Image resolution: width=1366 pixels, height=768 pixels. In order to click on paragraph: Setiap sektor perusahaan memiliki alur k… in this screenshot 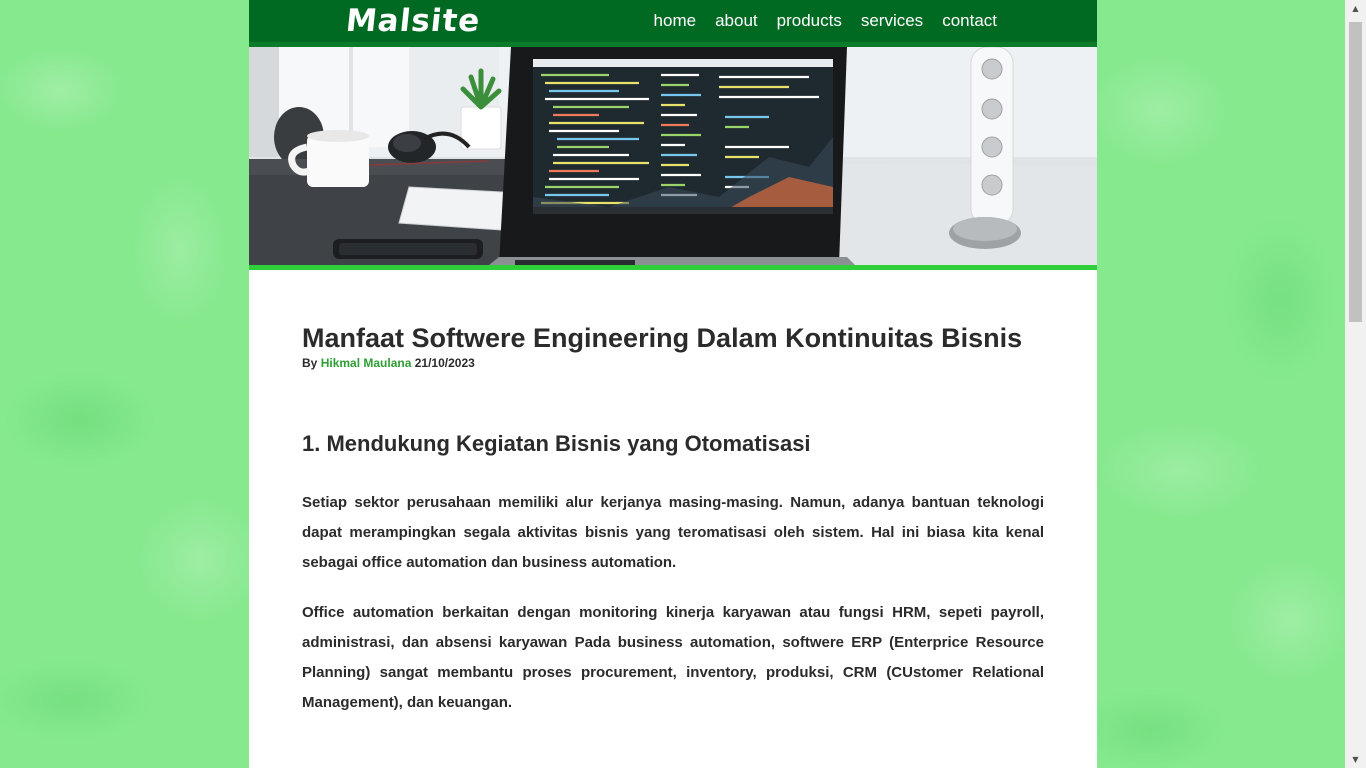, I will do `click(673, 532)`.